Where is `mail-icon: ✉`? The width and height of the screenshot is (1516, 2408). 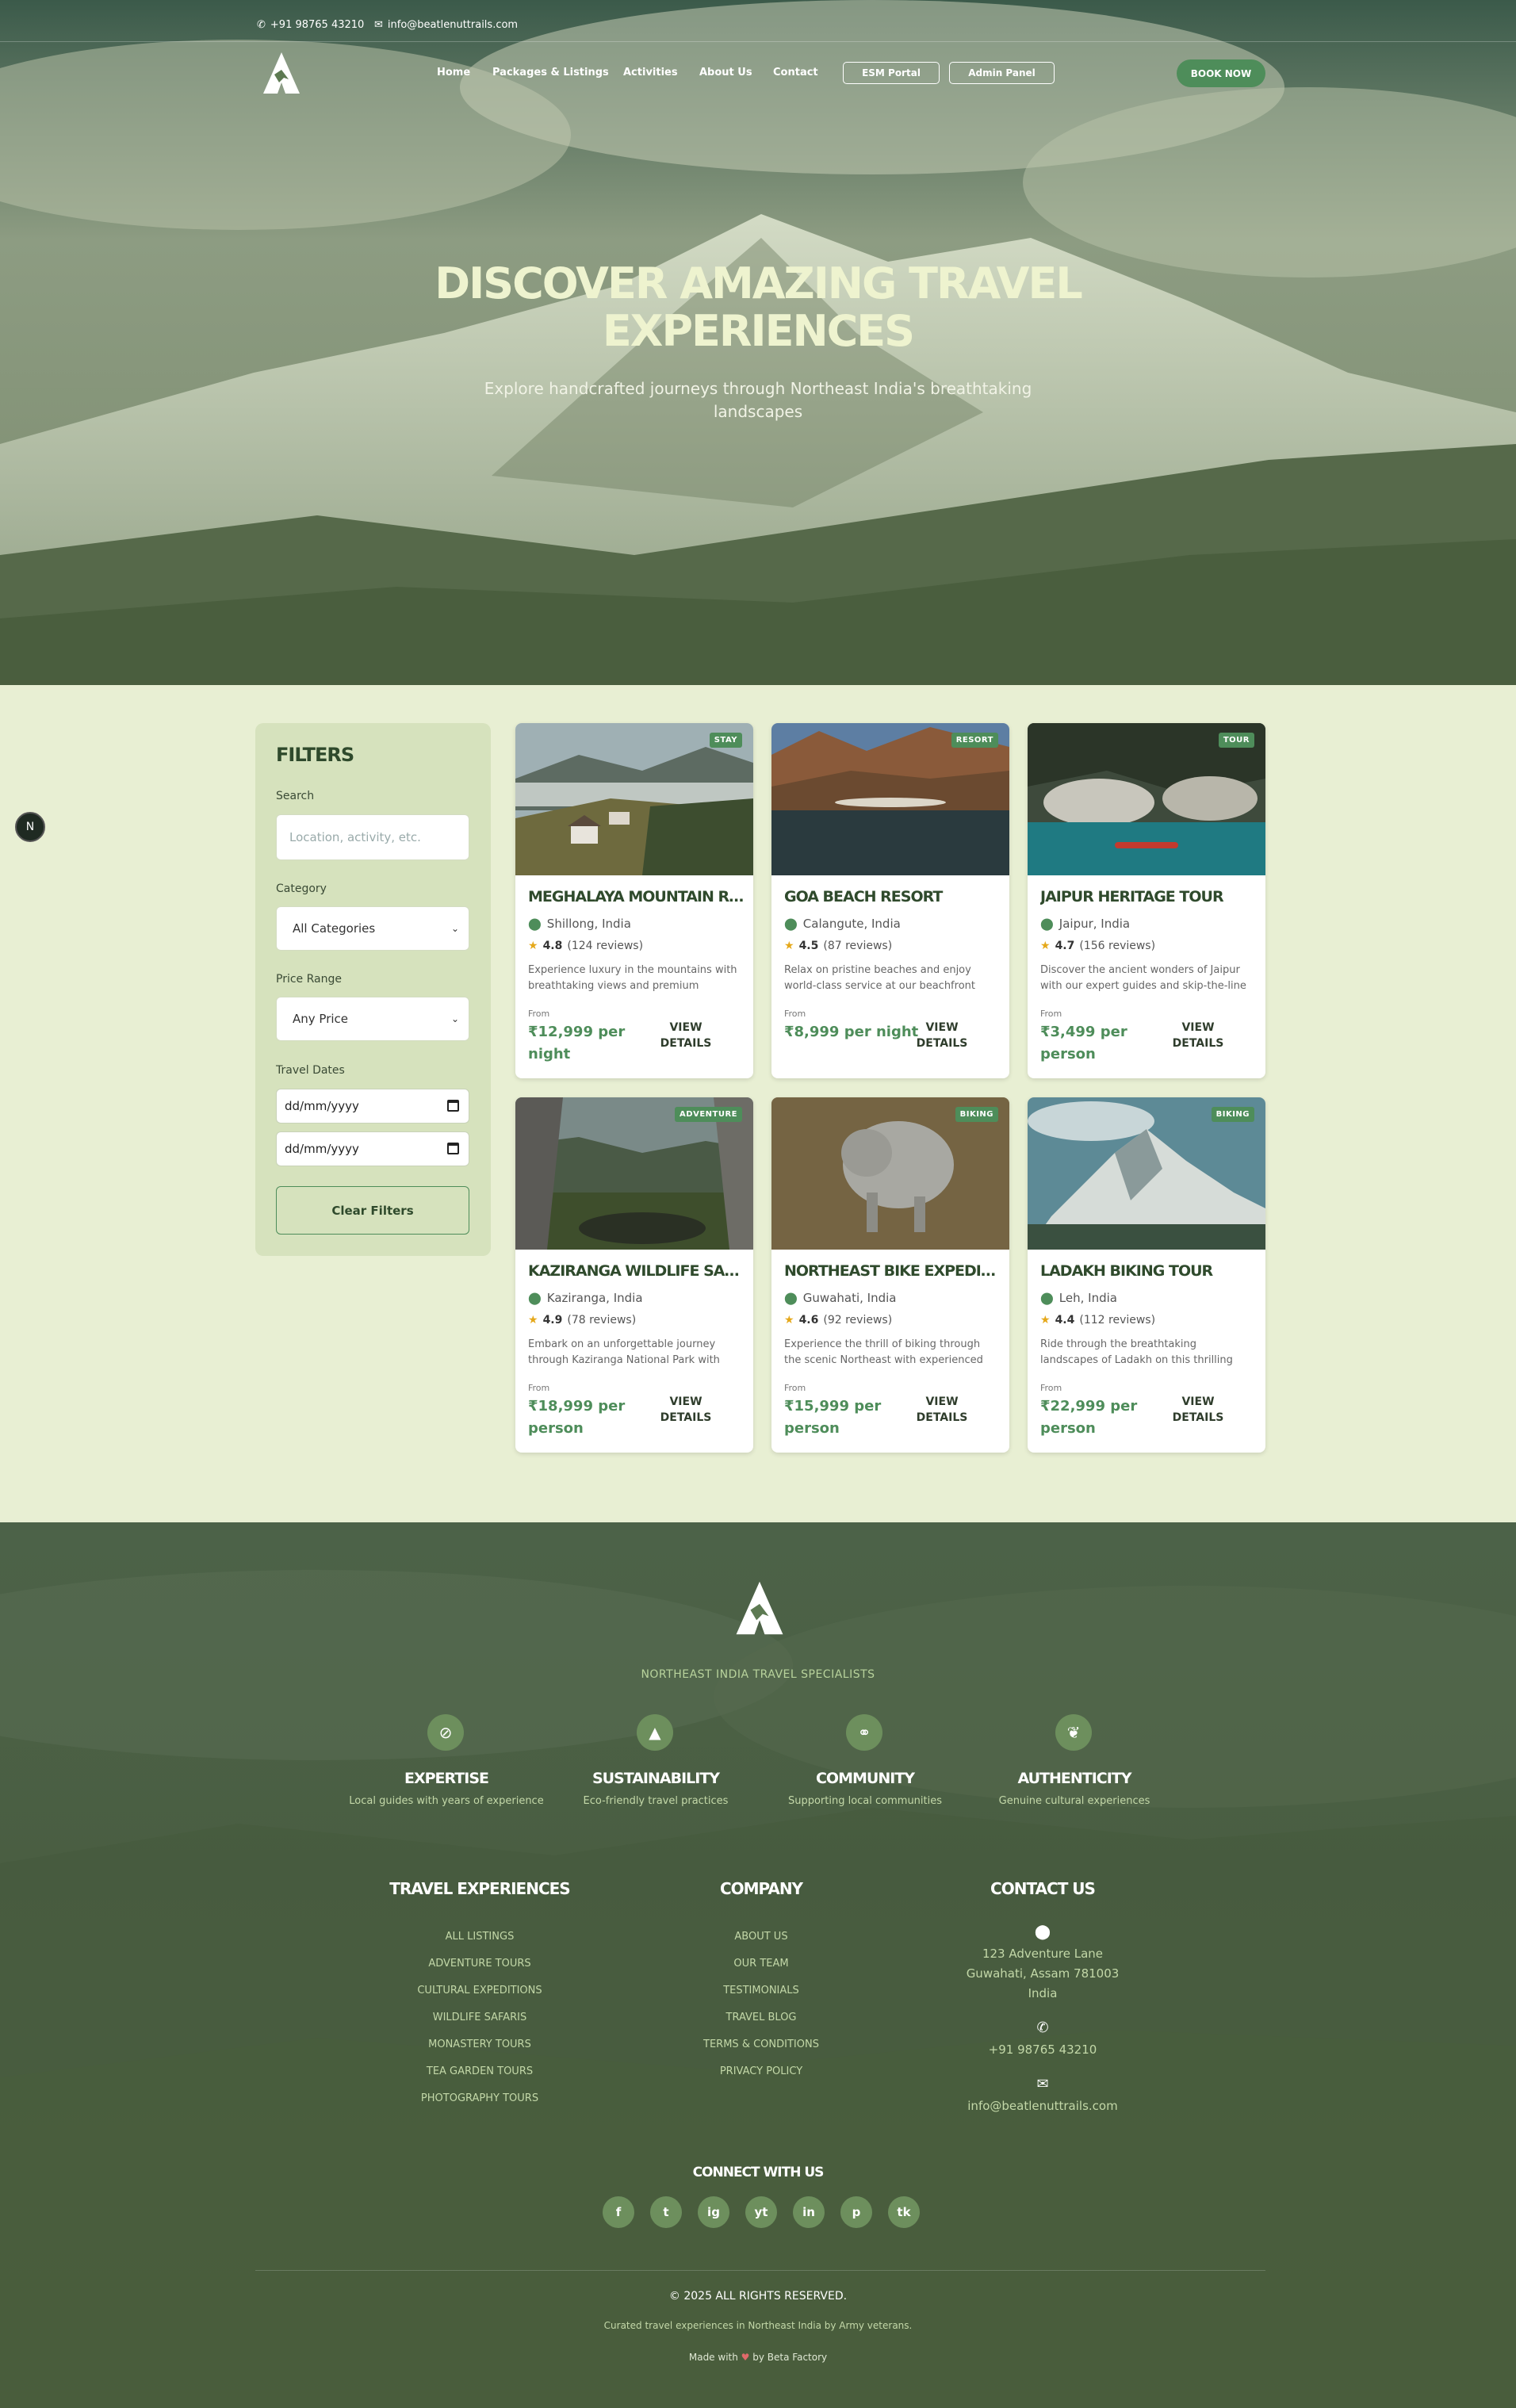
mail-icon: ✉ is located at coordinates (378, 25).